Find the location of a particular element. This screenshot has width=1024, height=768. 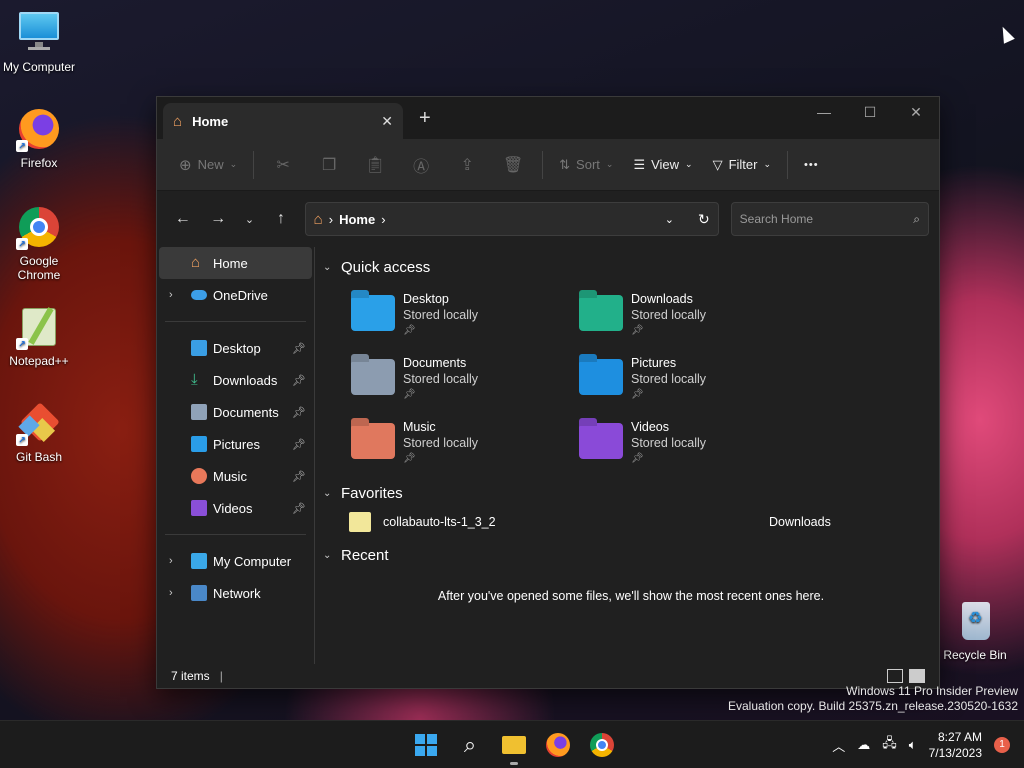

desktop-icon-my-computer: My Computer is located at coordinates (39, 42).